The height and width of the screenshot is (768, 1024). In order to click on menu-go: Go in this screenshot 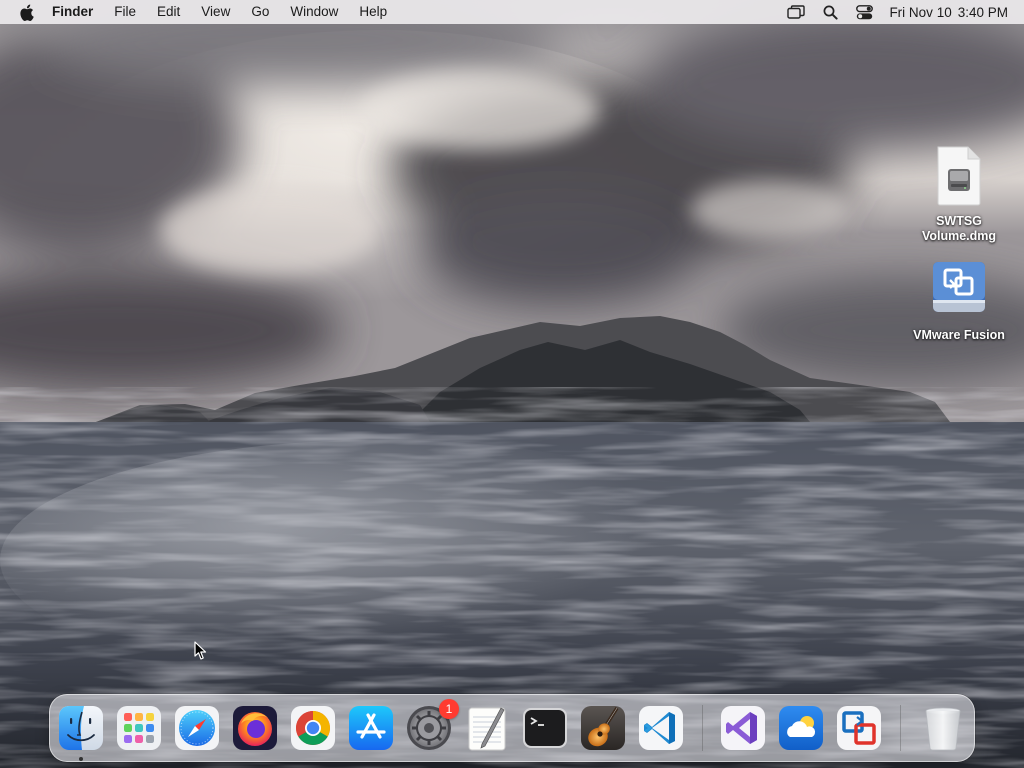, I will do `click(260, 12)`.